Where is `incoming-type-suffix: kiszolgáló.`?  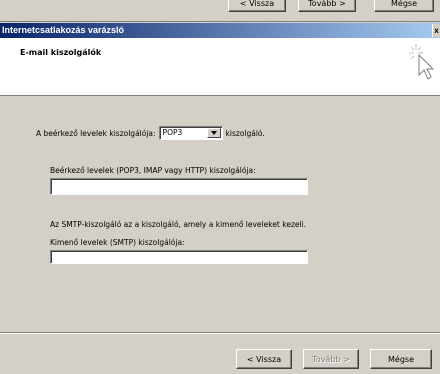
incoming-type-suffix: kiszolgáló. is located at coordinates (245, 133).